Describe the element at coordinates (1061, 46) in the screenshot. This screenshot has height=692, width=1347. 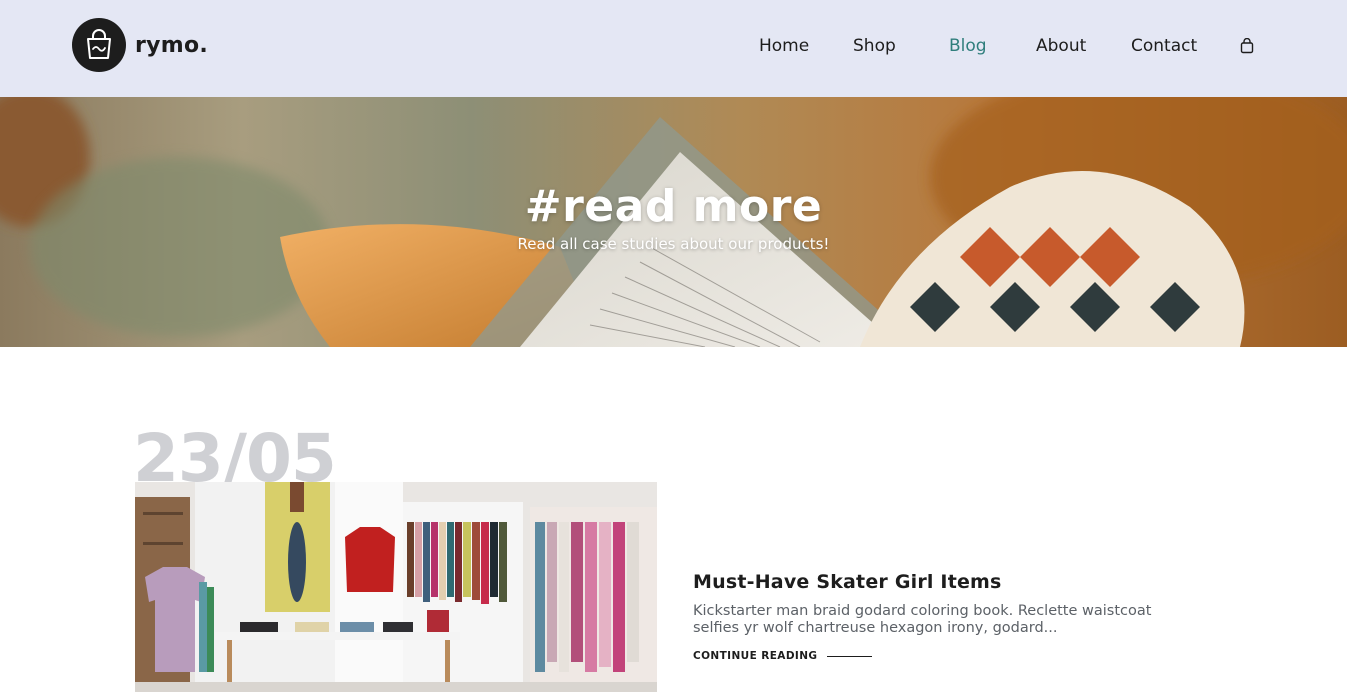
I see `nav-item-about: About` at that location.